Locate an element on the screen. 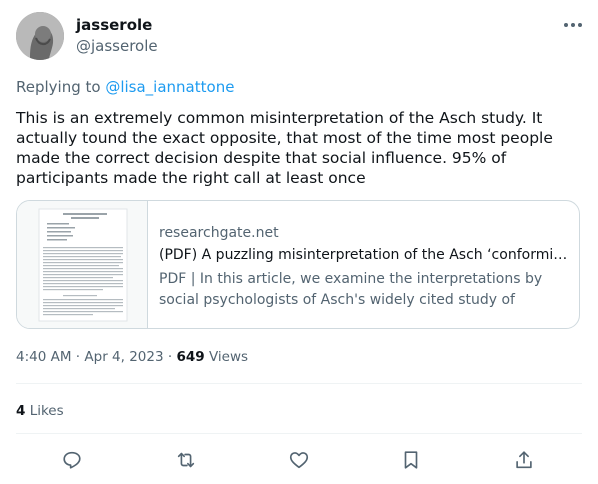  tweet-time: 4:40 AM is located at coordinates (44, 357).